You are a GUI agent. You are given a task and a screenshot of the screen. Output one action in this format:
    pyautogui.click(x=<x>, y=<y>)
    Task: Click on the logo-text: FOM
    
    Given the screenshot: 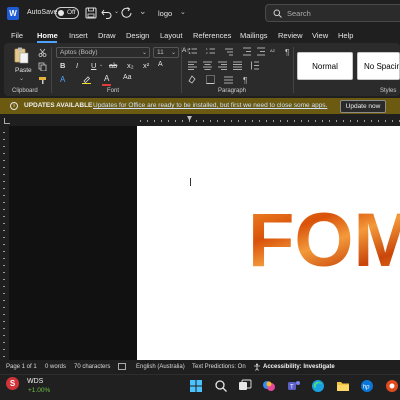 What is the action you would take?
    pyautogui.click(x=324, y=241)
    